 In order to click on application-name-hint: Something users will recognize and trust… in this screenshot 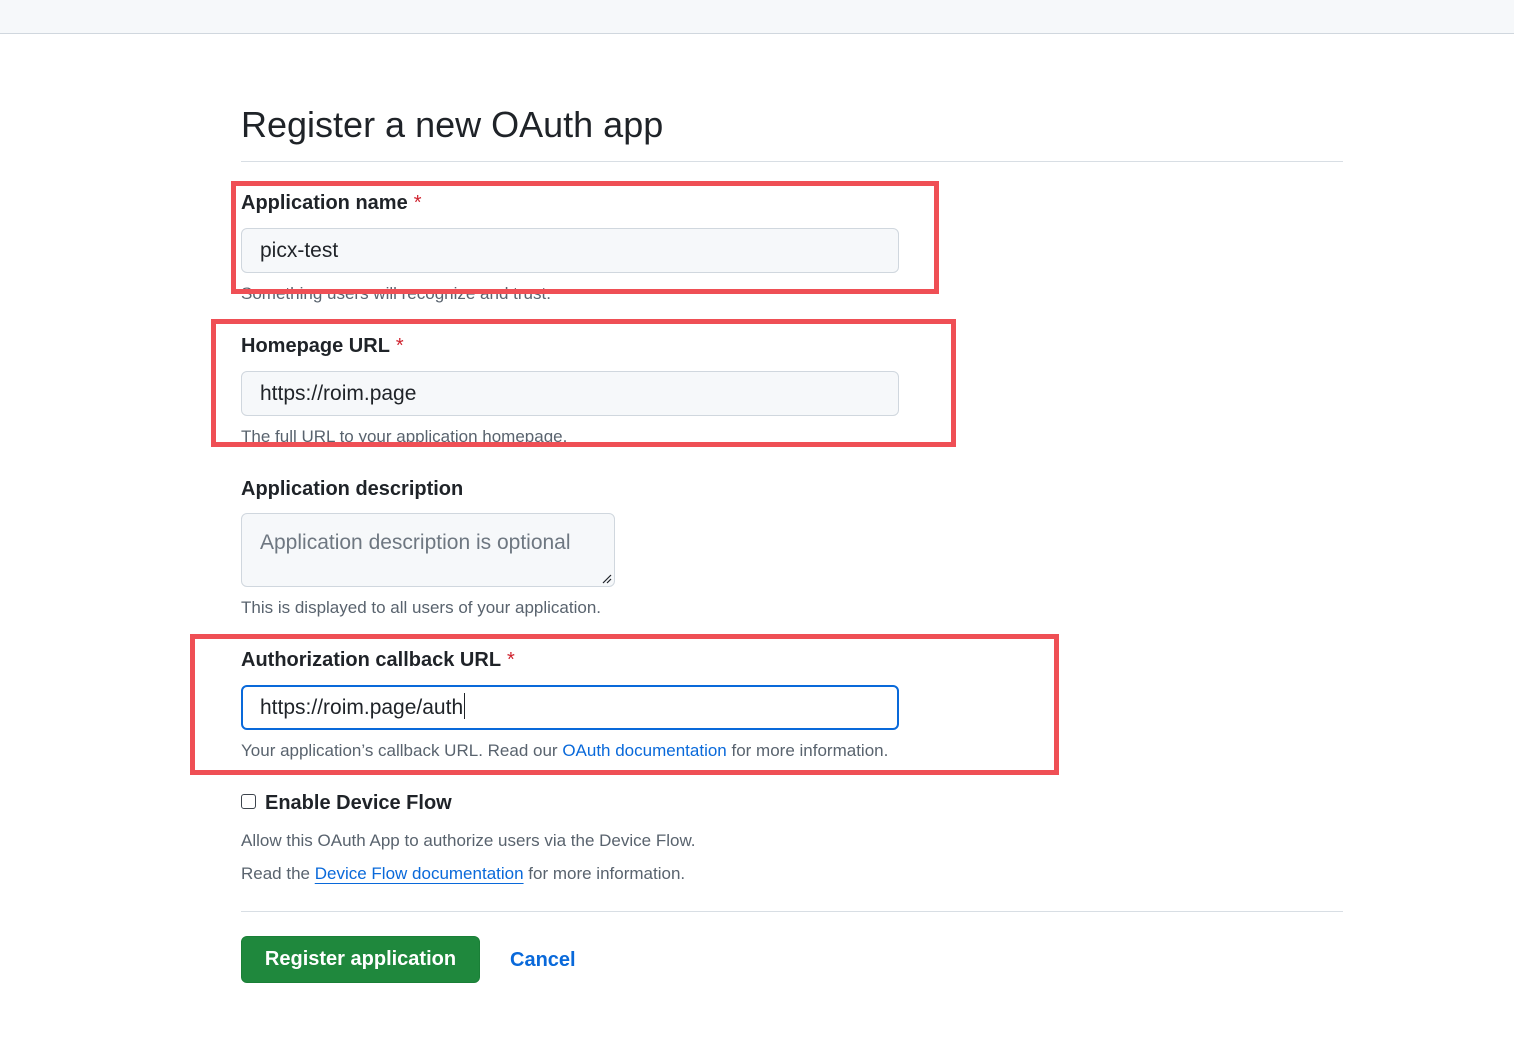, I will do `click(396, 293)`.